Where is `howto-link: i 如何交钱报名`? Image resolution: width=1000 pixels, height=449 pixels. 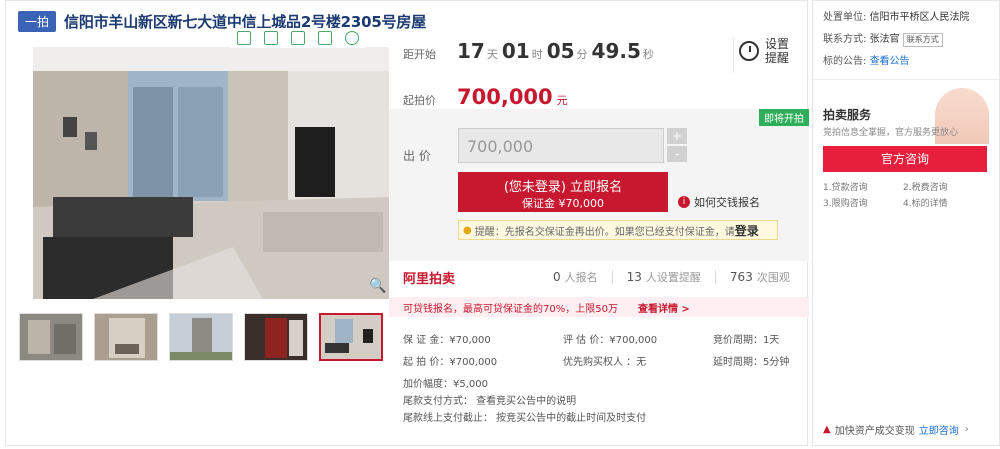 howto-link: i 如何交钱报名 is located at coordinates (719, 202).